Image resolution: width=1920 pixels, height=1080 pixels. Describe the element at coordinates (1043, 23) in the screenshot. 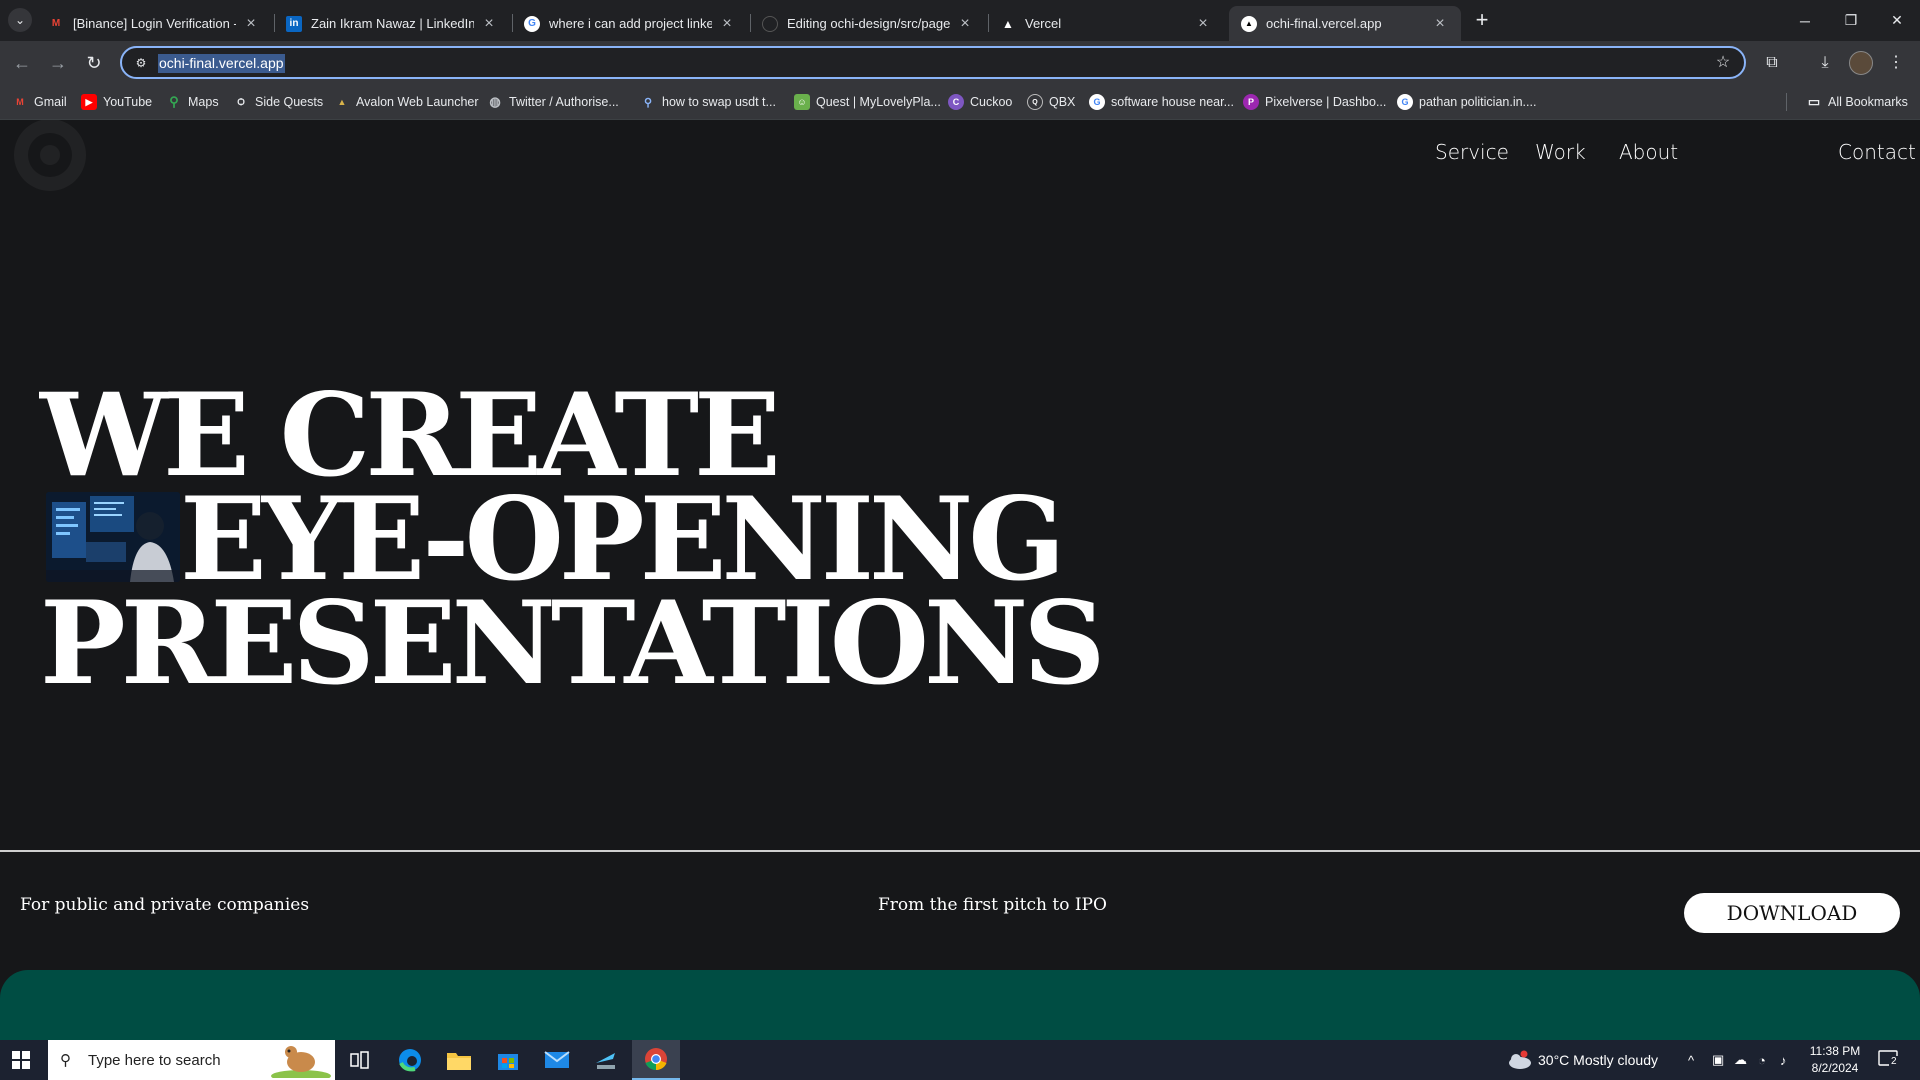

I see `tab-title: Vercel` at that location.